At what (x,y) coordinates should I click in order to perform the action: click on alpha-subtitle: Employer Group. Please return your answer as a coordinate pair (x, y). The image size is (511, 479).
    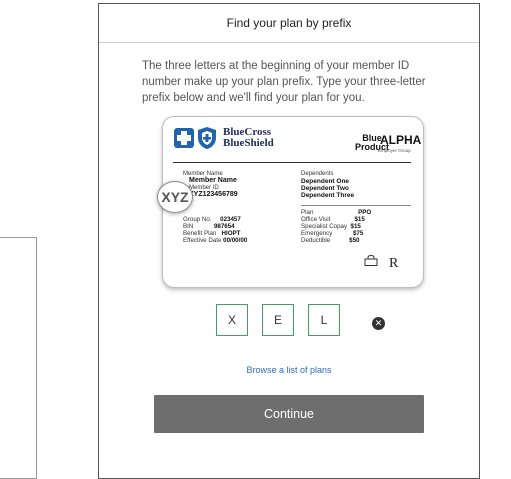
    Looking at the image, I should click on (394, 150).